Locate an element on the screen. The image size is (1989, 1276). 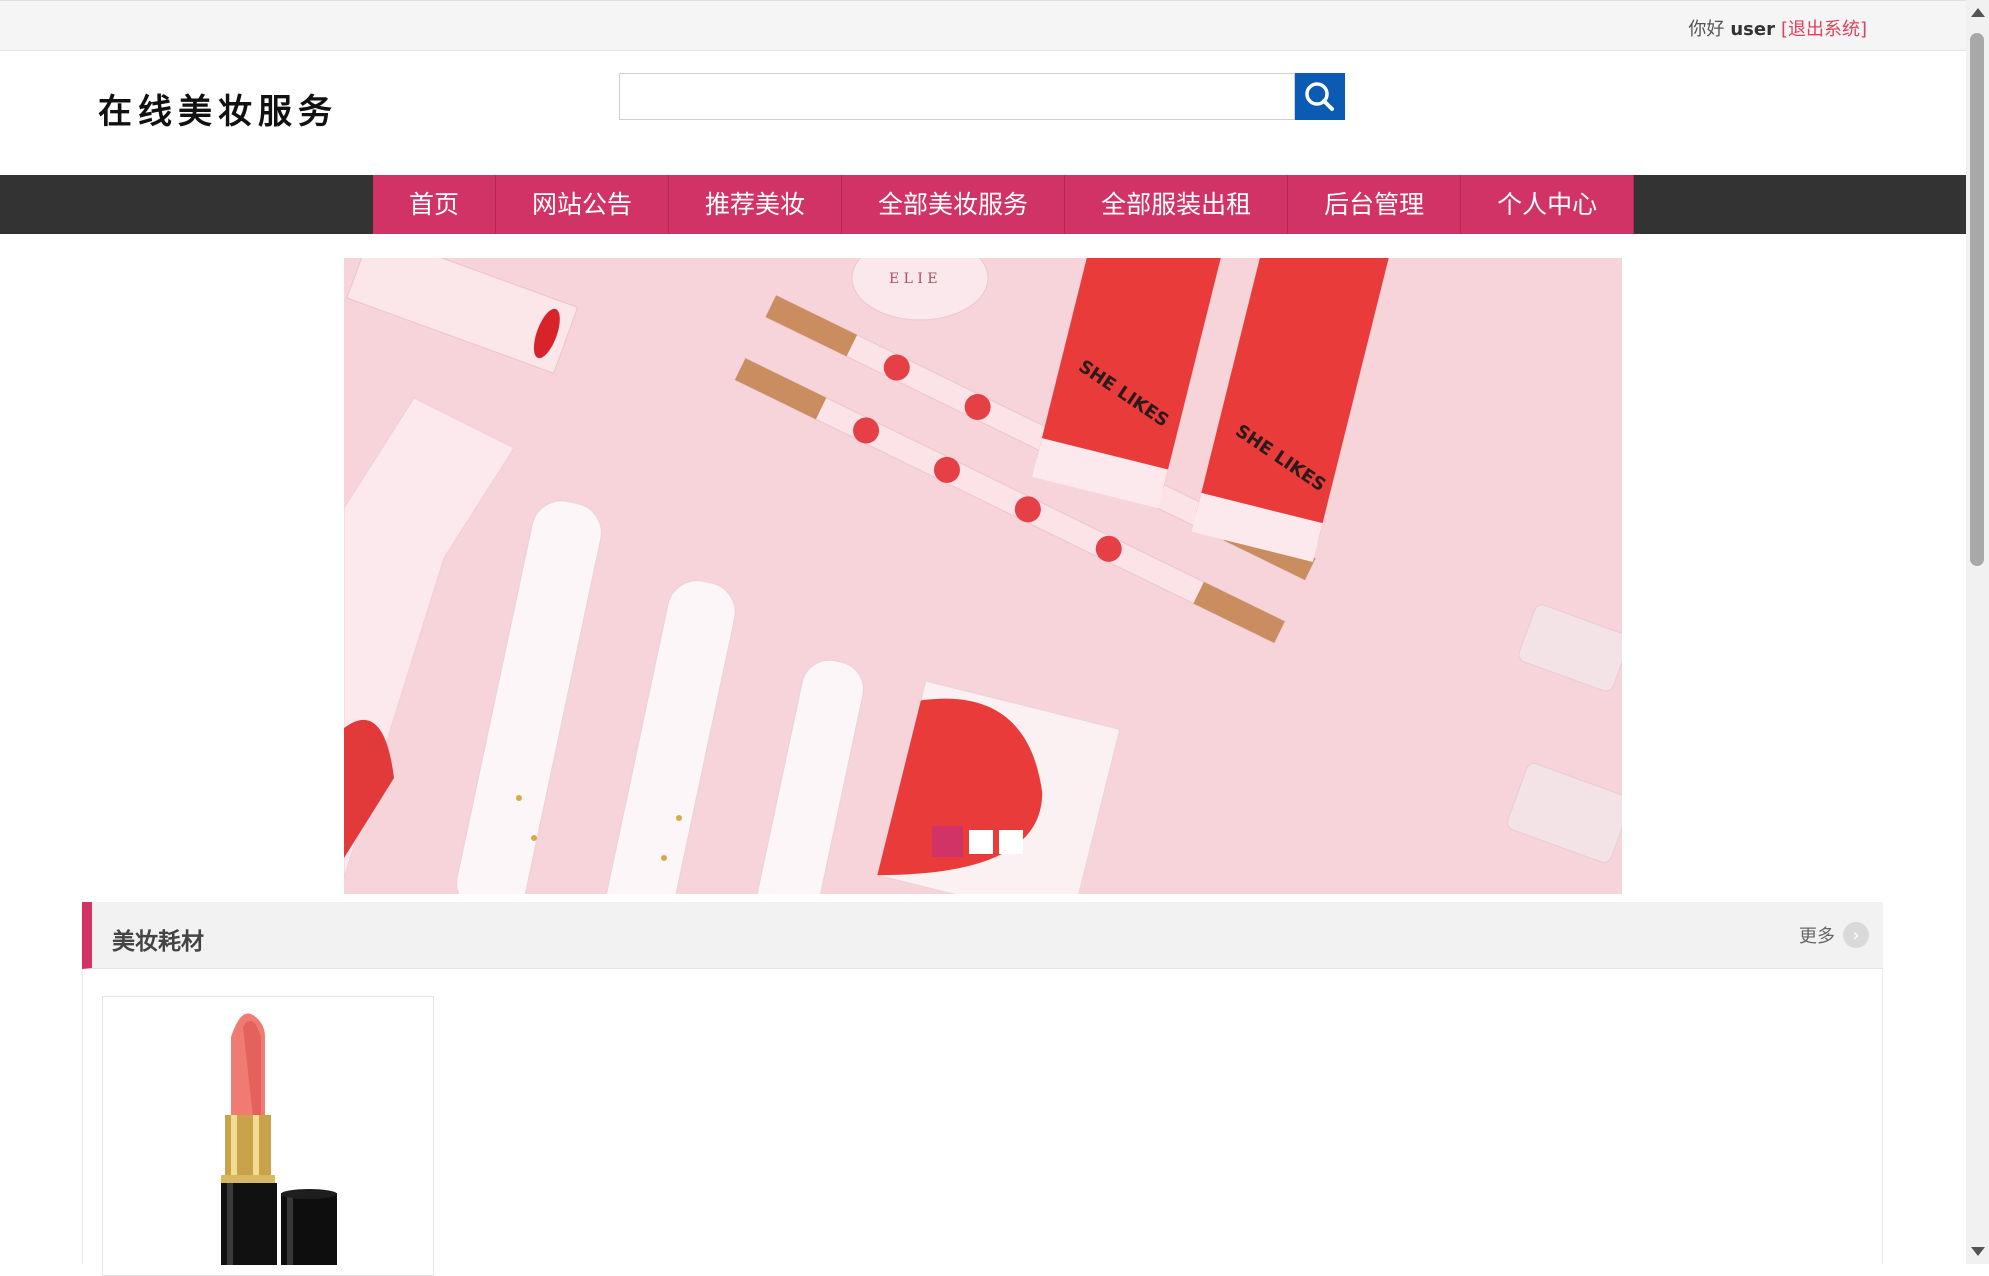
nav-item-profile: 个人中心 is located at coordinates (1548, 204).